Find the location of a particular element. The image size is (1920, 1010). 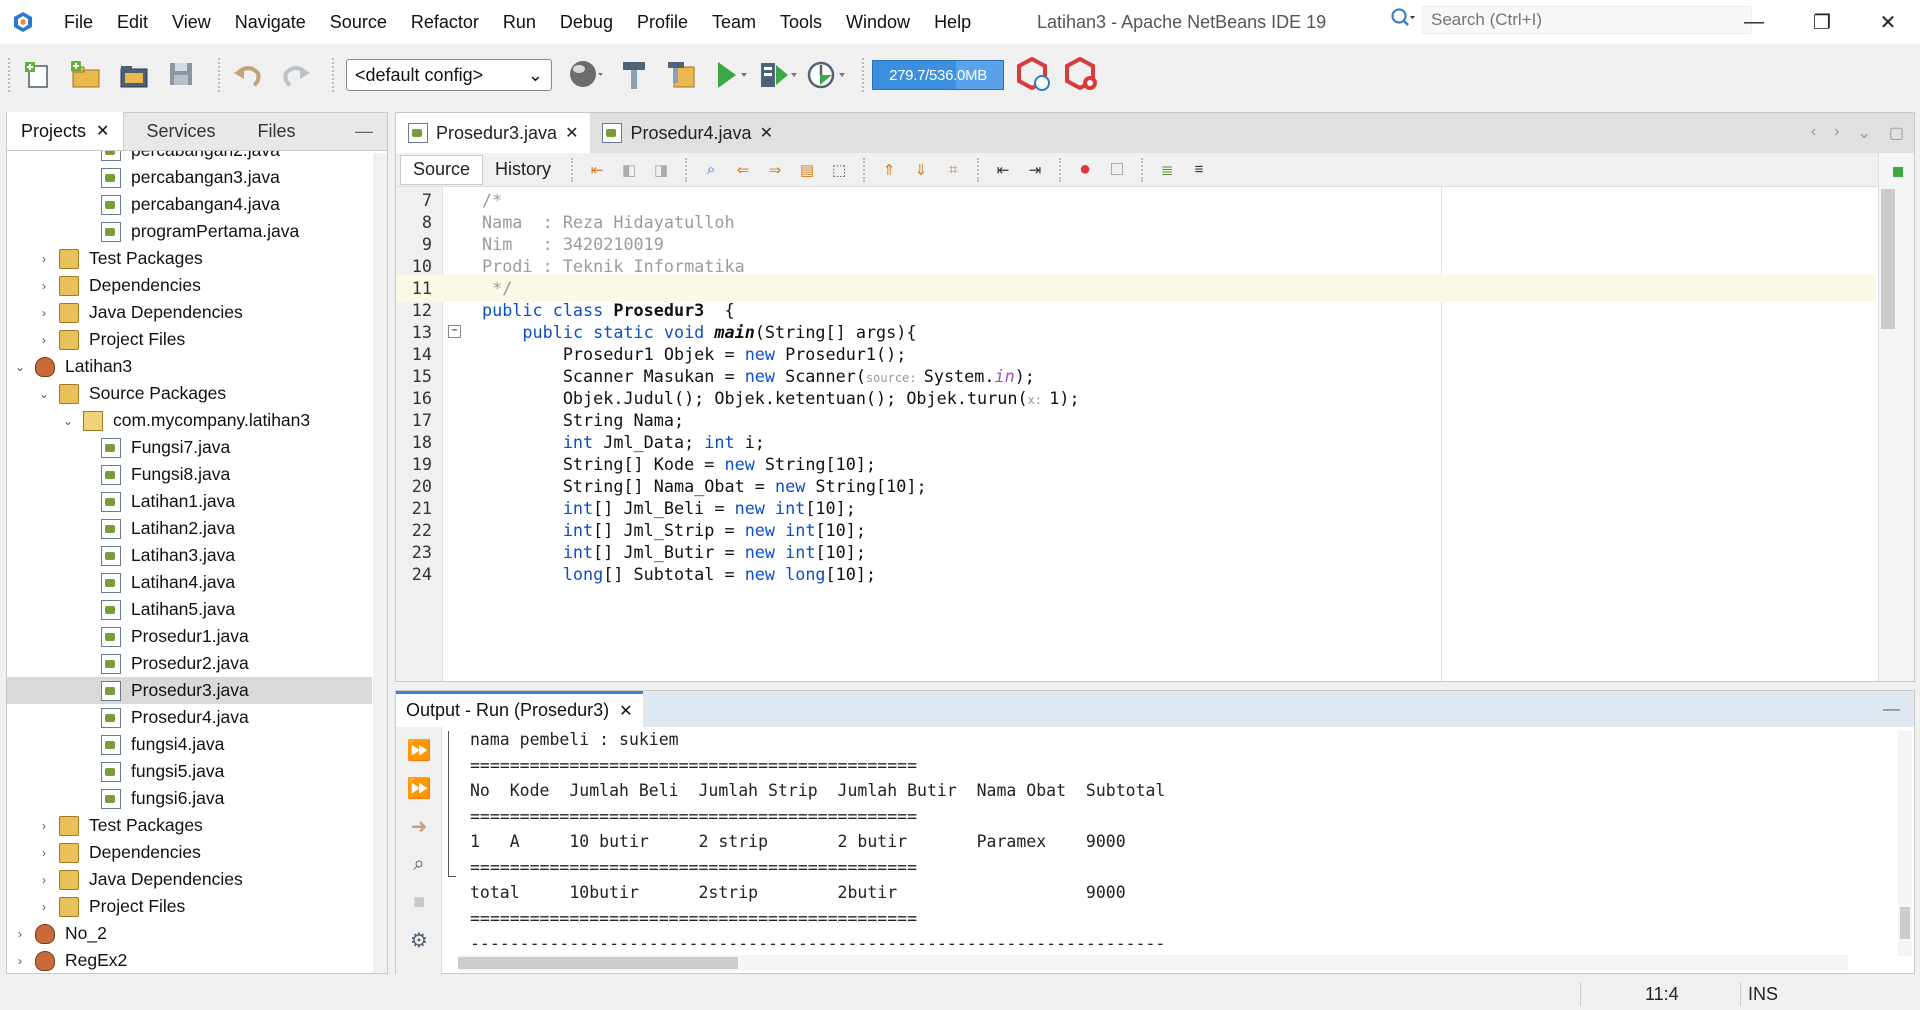

tree-item: › RegEx2 is located at coordinates (189, 959).